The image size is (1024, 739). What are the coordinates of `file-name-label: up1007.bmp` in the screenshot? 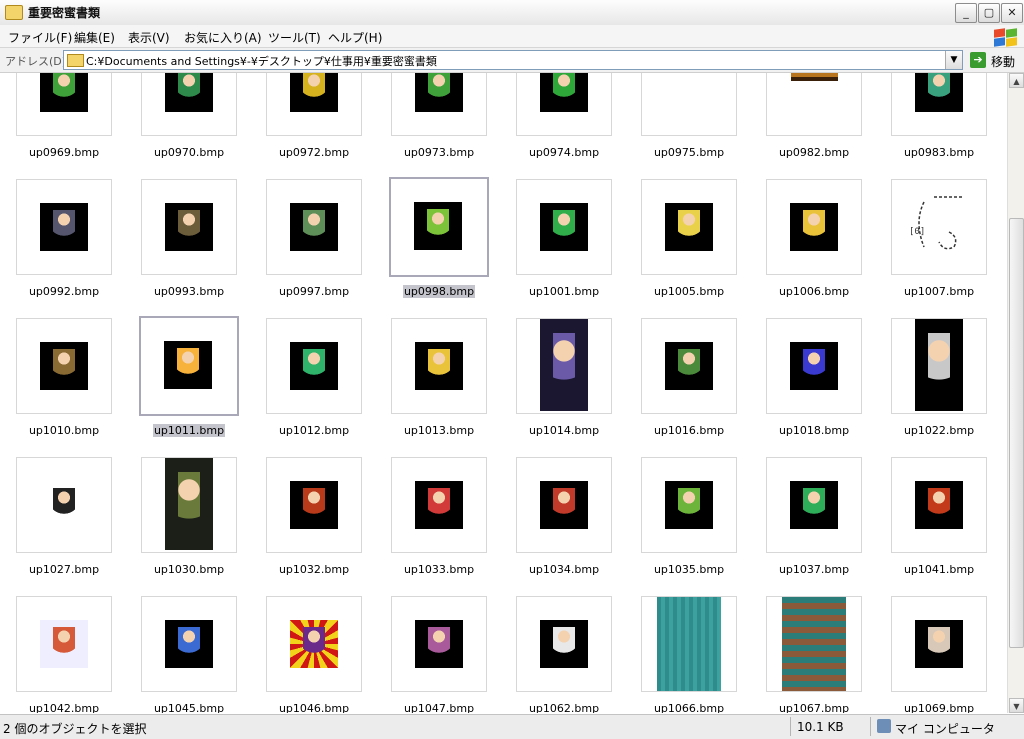 It's located at (939, 291).